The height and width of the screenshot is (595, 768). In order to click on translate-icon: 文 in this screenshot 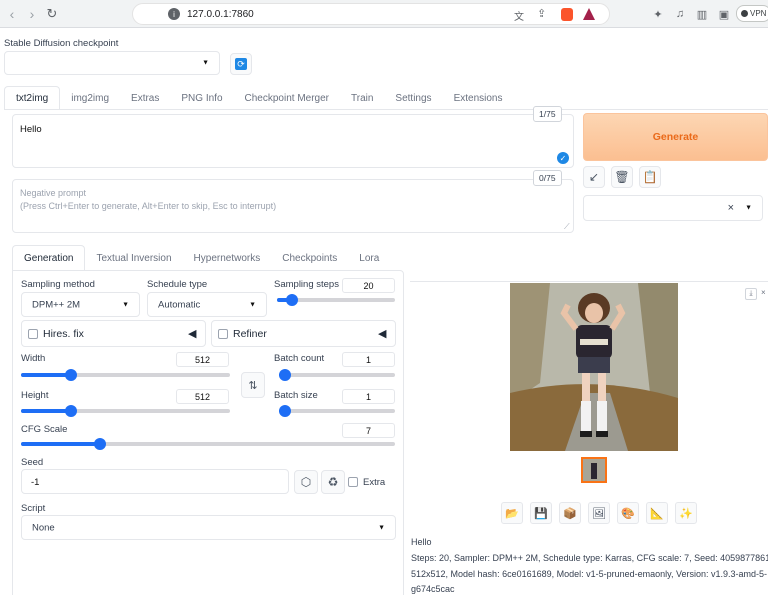, I will do `click(519, 15)`.